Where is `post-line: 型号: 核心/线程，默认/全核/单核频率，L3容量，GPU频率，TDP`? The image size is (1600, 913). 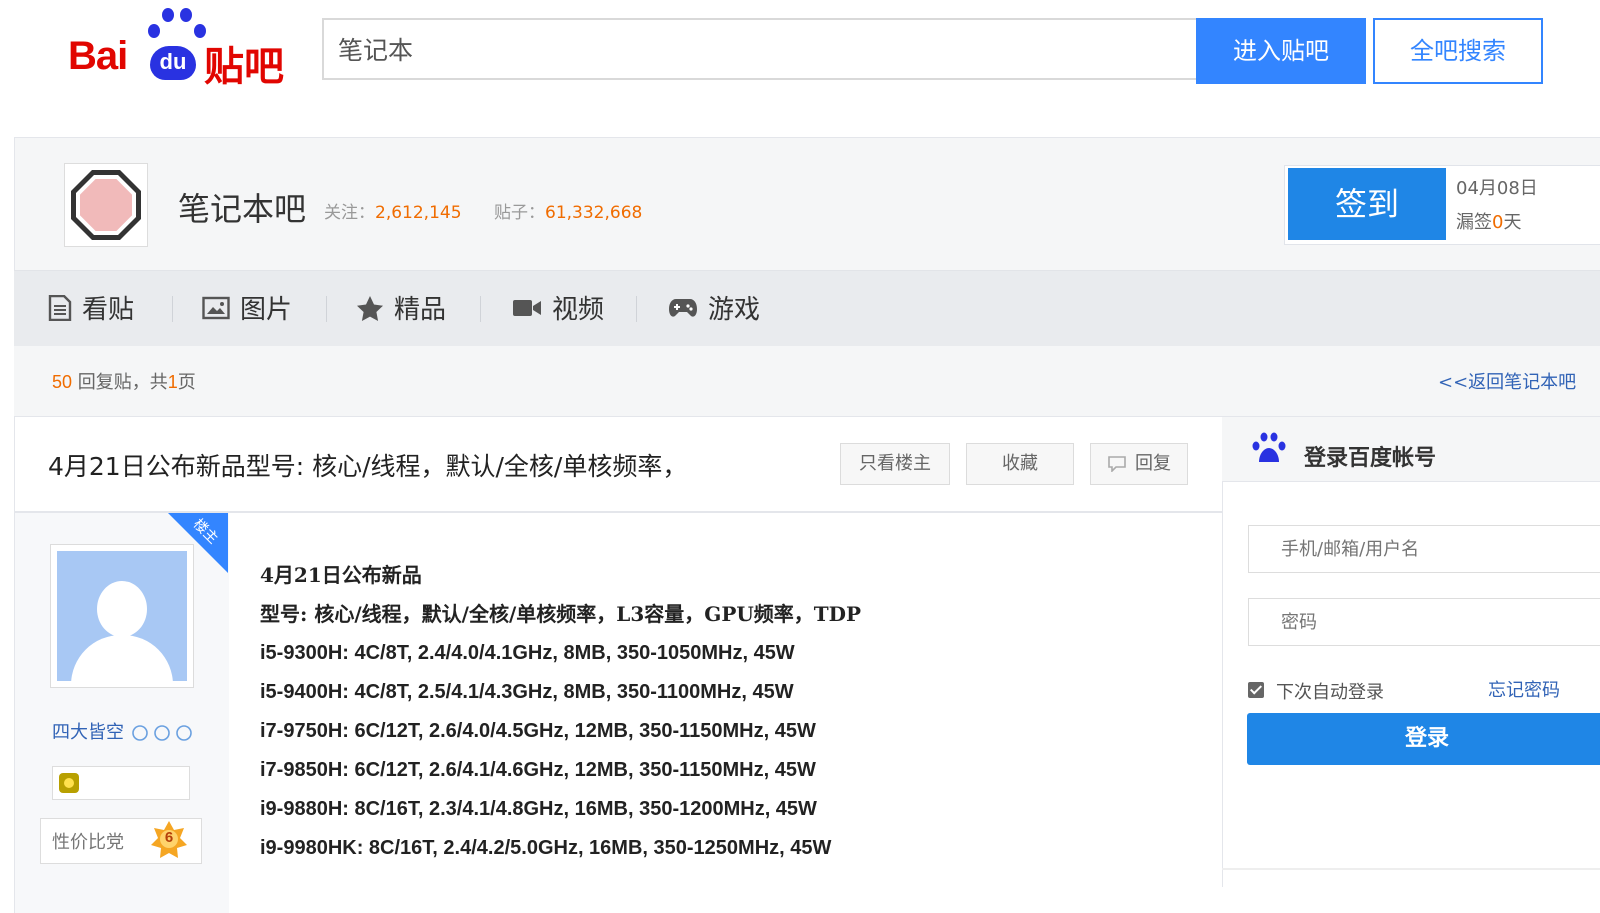 post-line: 型号: 核心/线程，默认/全核/单核频率，L3容量，GPU频率，TDP is located at coordinates (561, 614).